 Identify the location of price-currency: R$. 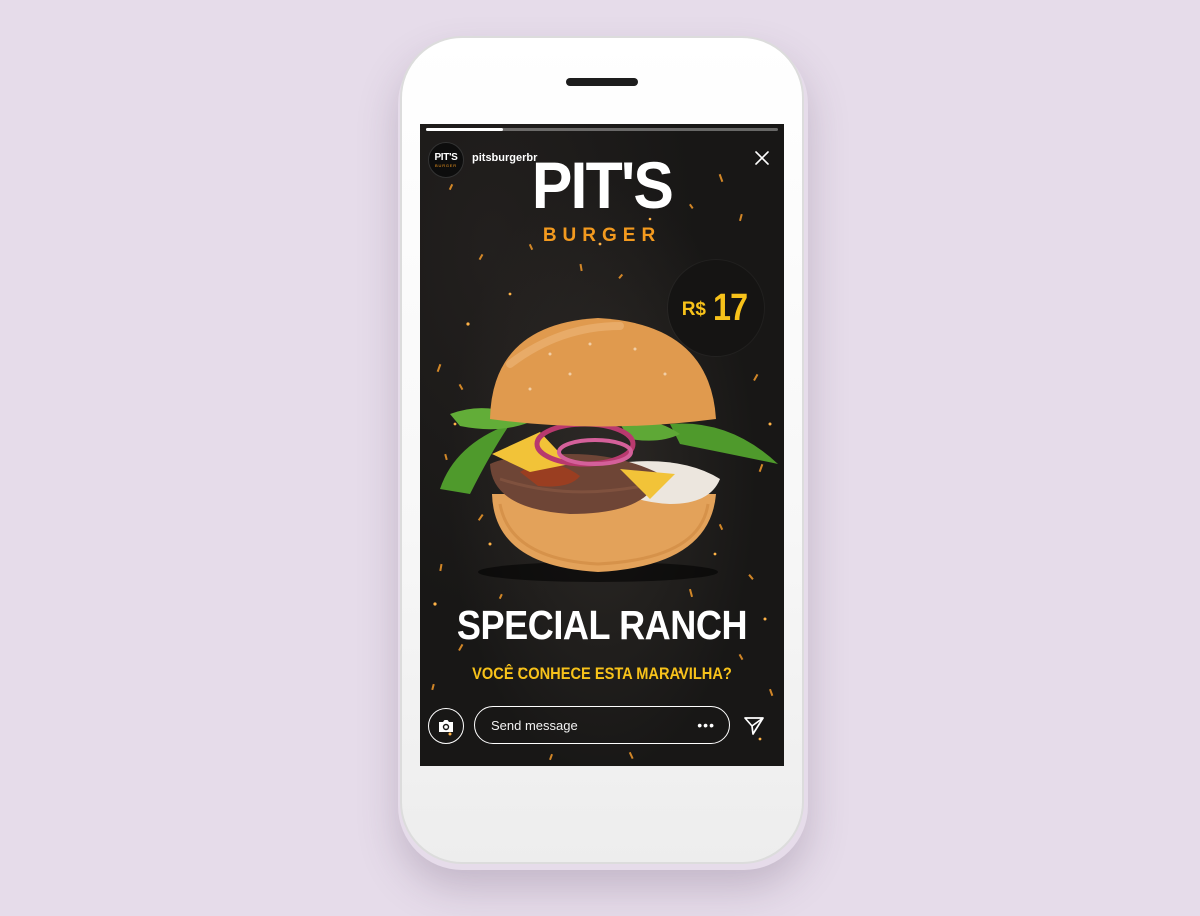
(693, 309).